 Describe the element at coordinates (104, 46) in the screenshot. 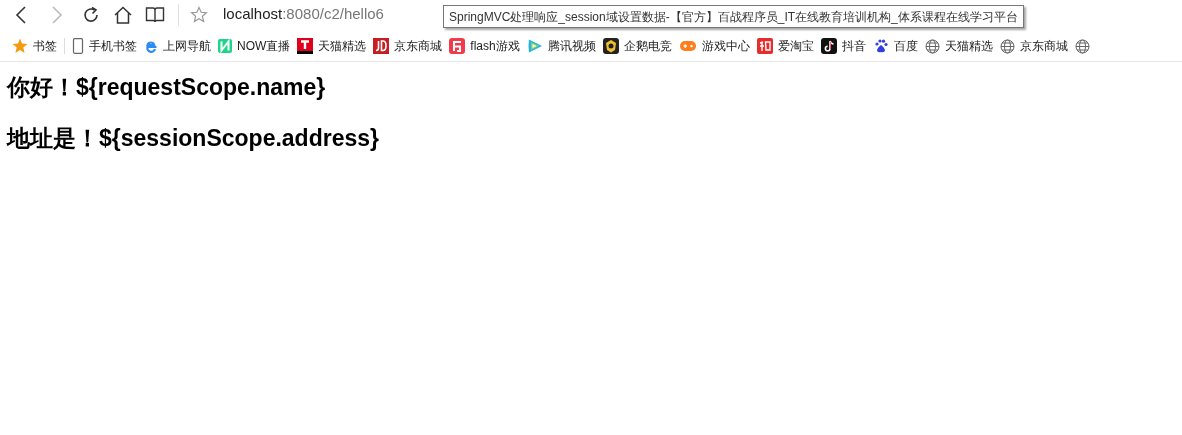

I see `bookmark-item: 手机书签` at that location.